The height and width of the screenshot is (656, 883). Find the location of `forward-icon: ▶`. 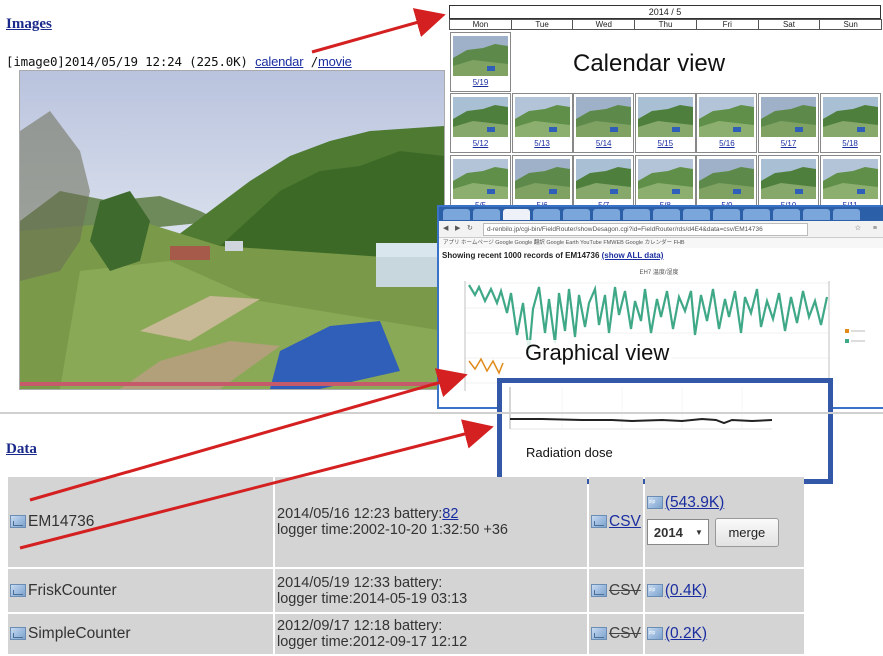

forward-icon: ▶ is located at coordinates (457, 229).